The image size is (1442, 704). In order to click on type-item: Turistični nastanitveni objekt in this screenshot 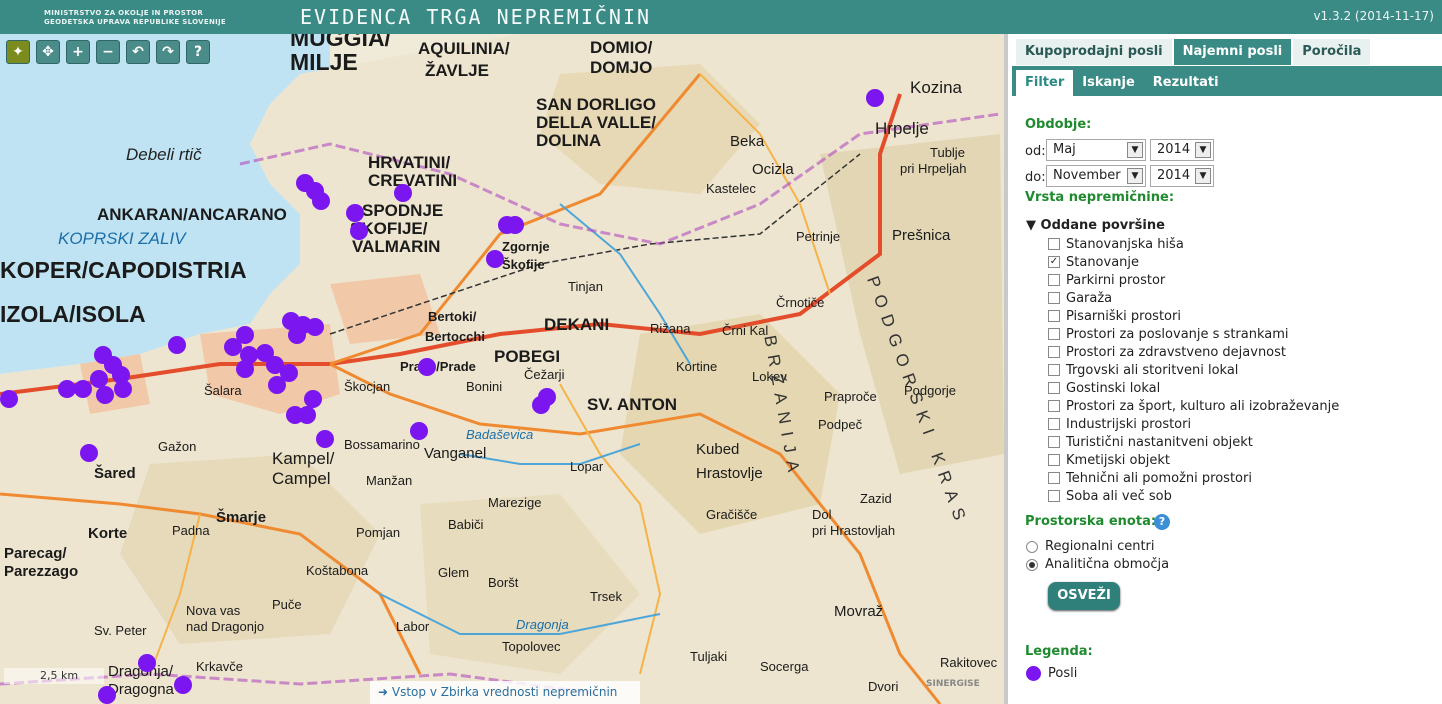, I will do `click(1193, 442)`.